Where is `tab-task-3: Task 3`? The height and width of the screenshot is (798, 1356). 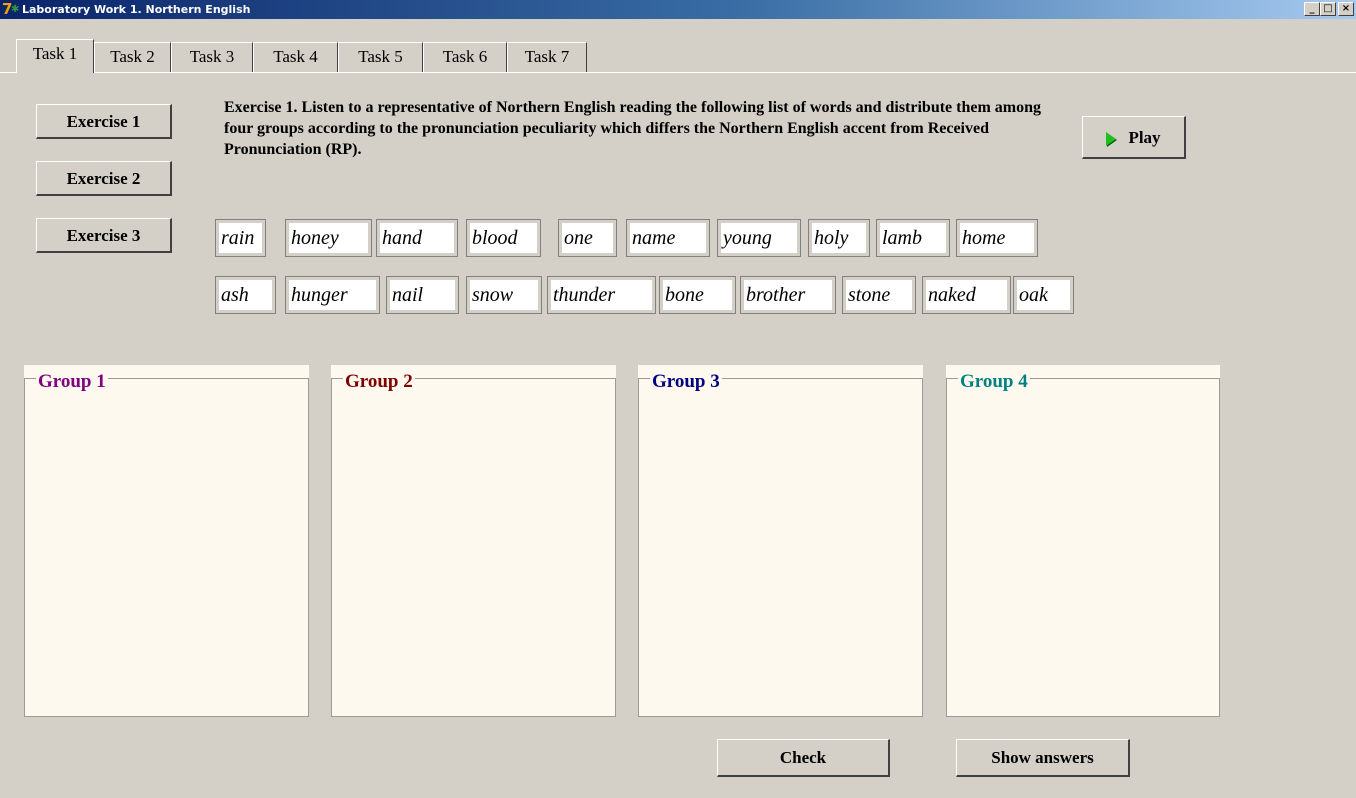 tab-task-3: Task 3 is located at coordinates (212, 57).